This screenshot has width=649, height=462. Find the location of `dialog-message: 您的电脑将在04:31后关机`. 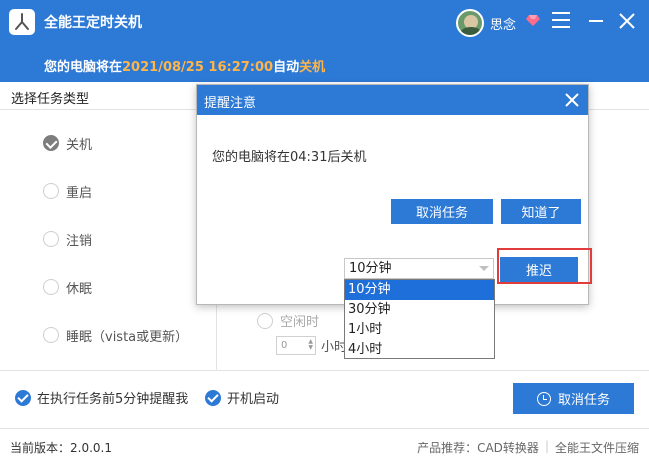

dialog-message: 您的电脑将在04:31后关机 is located at coordinates (289, 157).